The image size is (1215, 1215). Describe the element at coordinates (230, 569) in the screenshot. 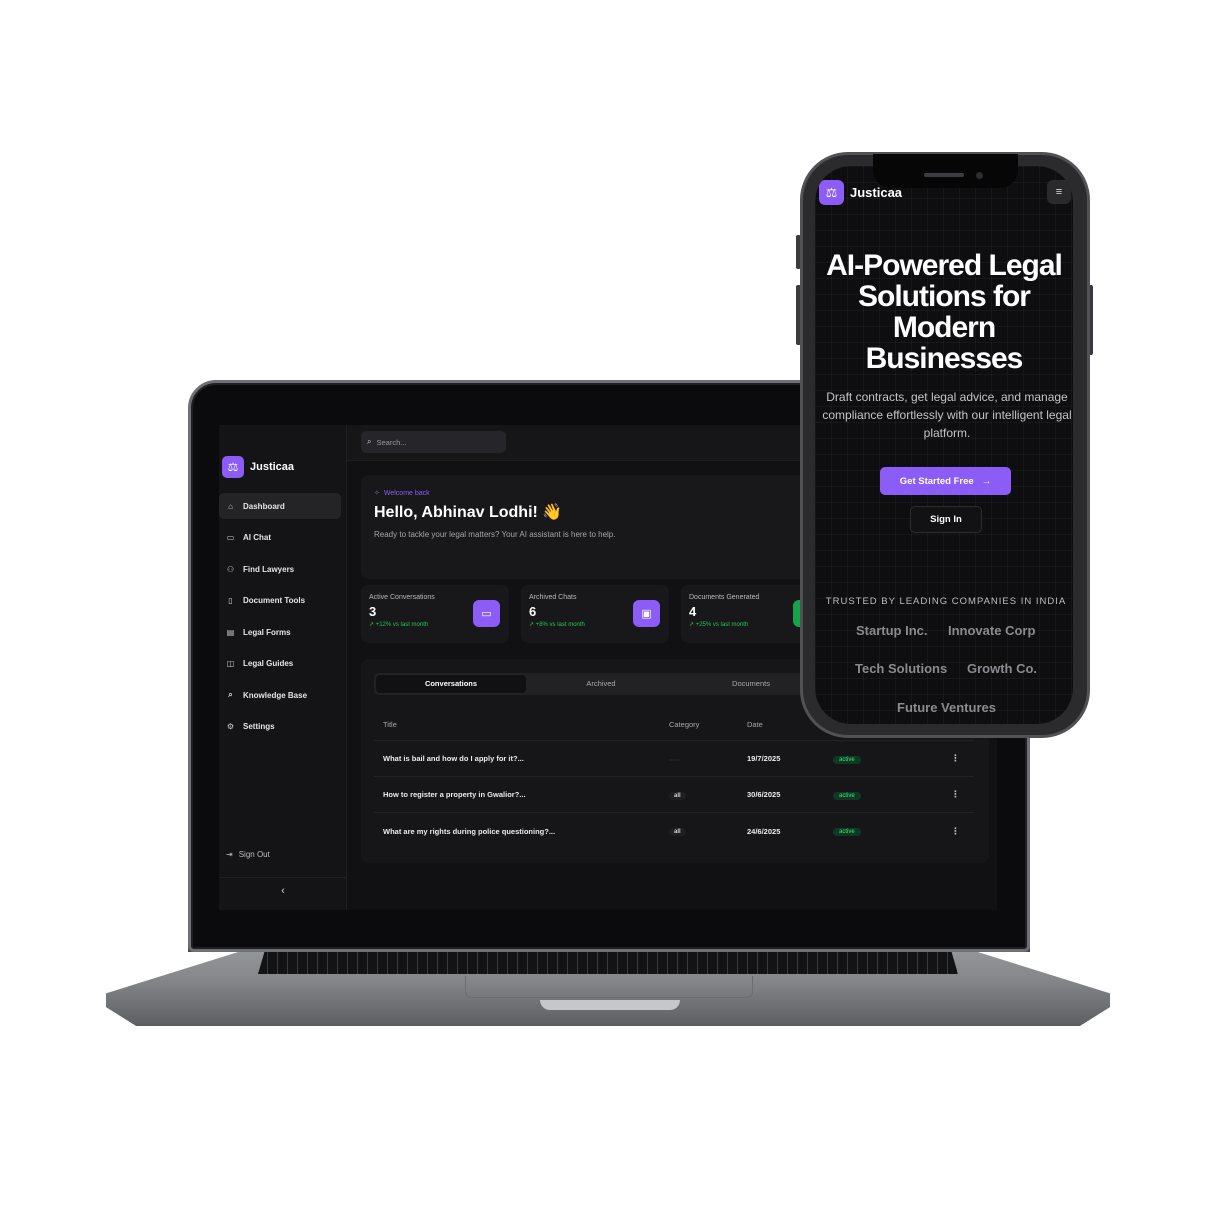

I see `users-icon: ⚇` at that location.